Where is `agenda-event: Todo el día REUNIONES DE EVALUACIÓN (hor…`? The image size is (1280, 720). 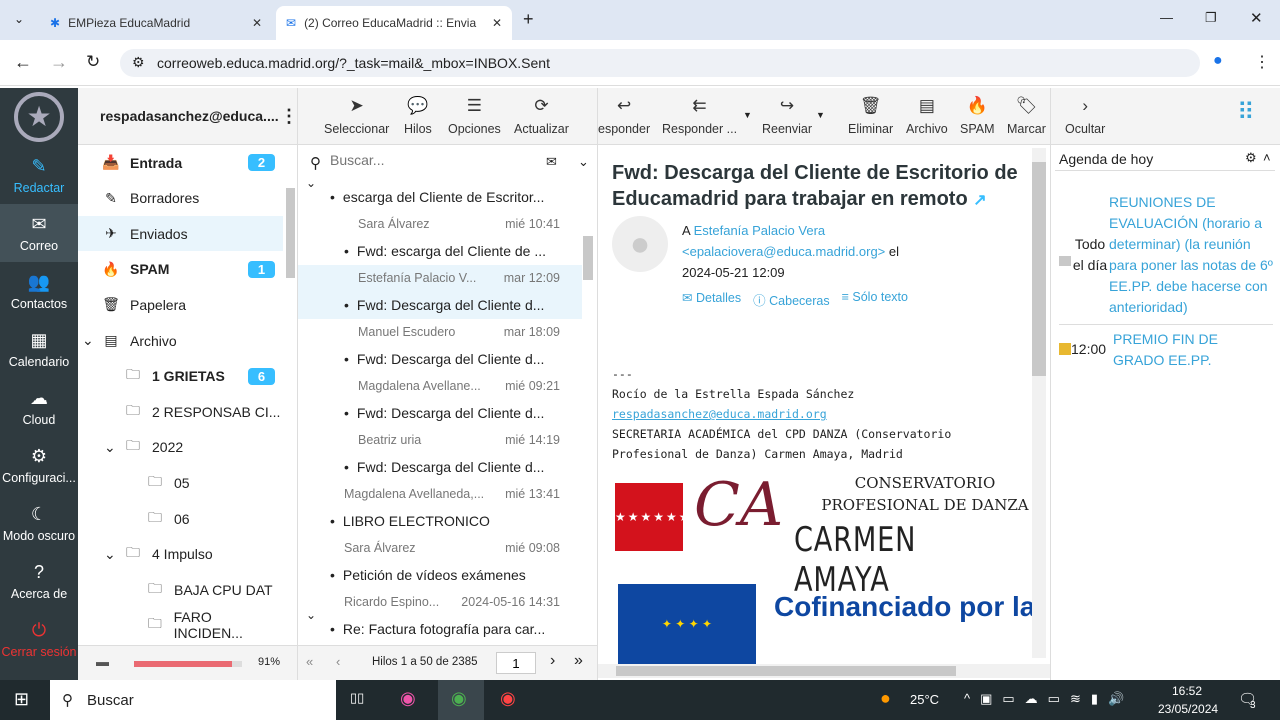 agenda-event: Todo el día REUNIONES DE EVALUACIÓN (hor… is located at coordinates (1166, 258).